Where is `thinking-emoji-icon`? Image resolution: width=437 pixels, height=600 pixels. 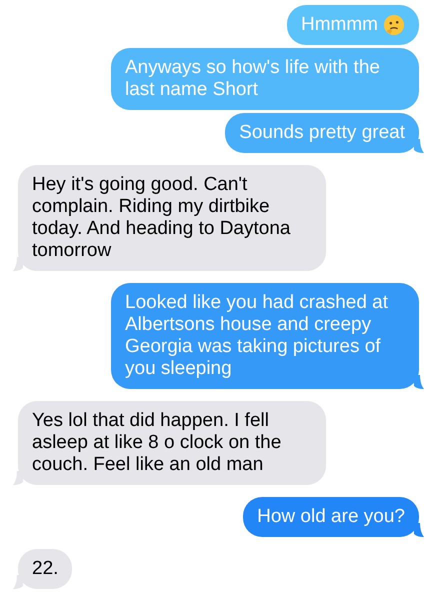 thinking-emoji-icon is located at coordinates (394, 25).